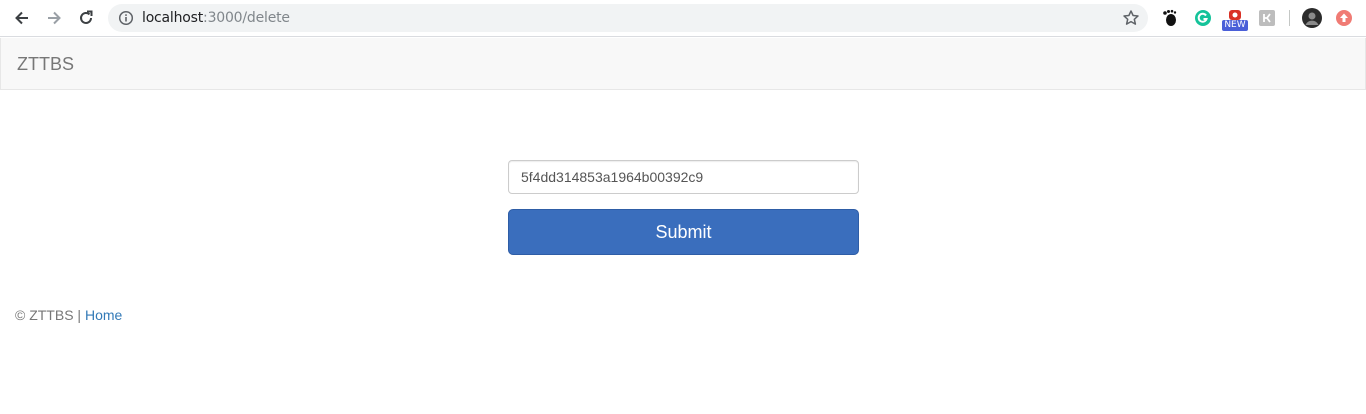 This screenshot has height=414, width=1366. What do you see at coordinates (103, 315) in the screenshot?
I see `footer-home-link: Home` at bounding box center [103, 315].